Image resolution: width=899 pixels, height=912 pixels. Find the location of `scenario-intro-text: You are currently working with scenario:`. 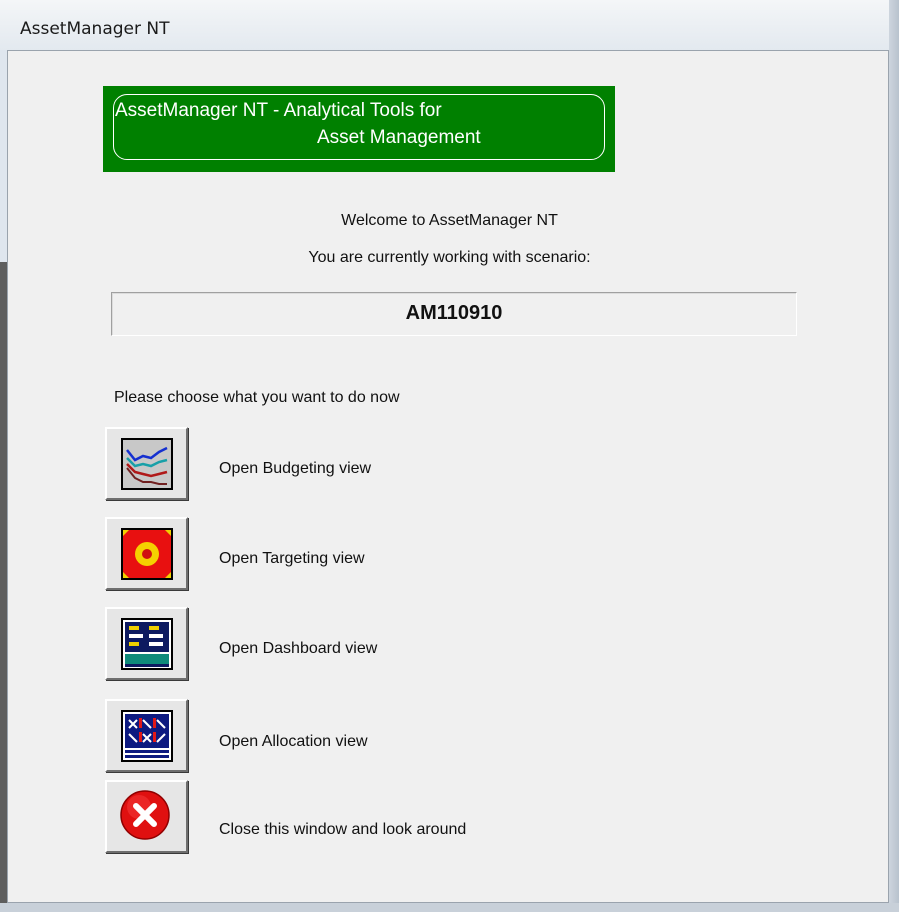

scenario-intro-text: You are currently working with scenario: is located at coordinates (449, 257).